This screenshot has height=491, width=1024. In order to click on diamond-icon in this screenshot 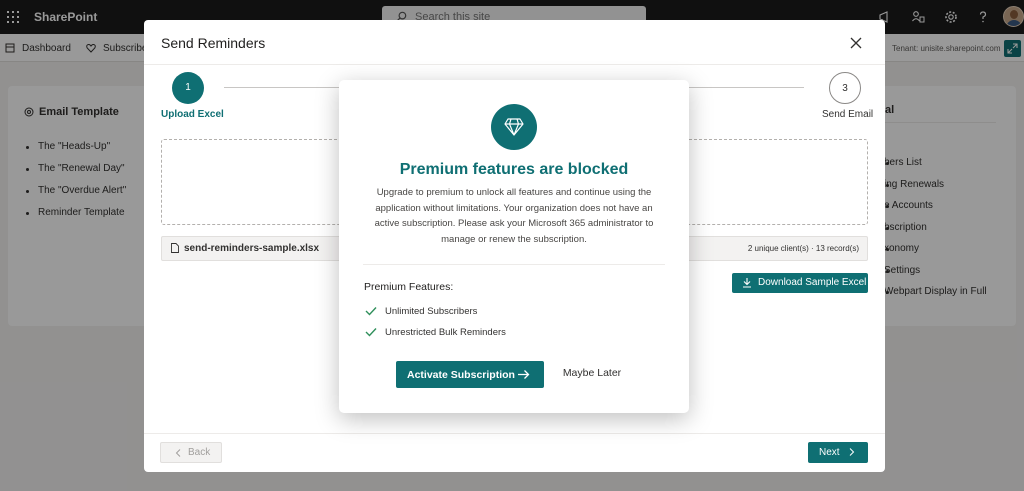, I will do `click(514, 127)`.